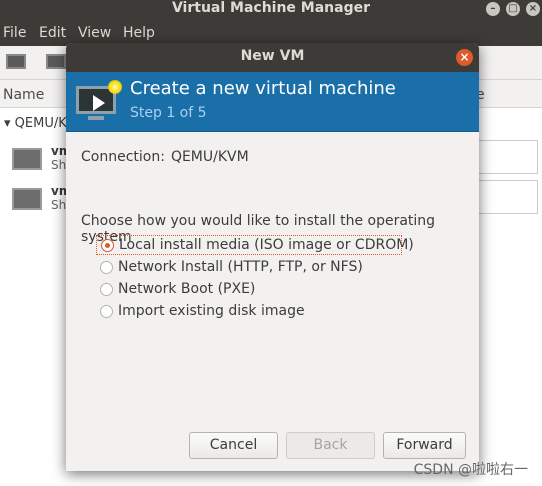 The width and height of the screenshot is (542, 486). Describe the element at coordinates (424, 445) in the screenshot. I see `forward-button: Forward` at that location.